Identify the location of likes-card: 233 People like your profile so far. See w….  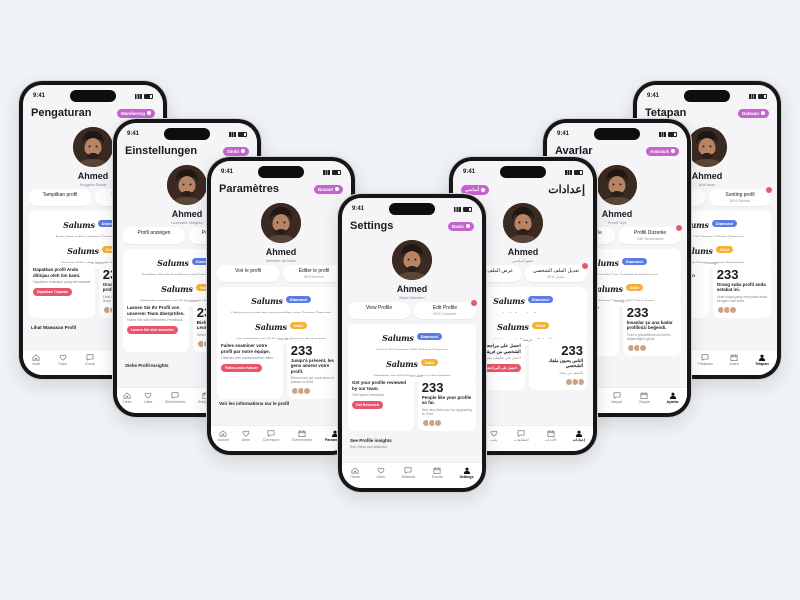
(446, 403).